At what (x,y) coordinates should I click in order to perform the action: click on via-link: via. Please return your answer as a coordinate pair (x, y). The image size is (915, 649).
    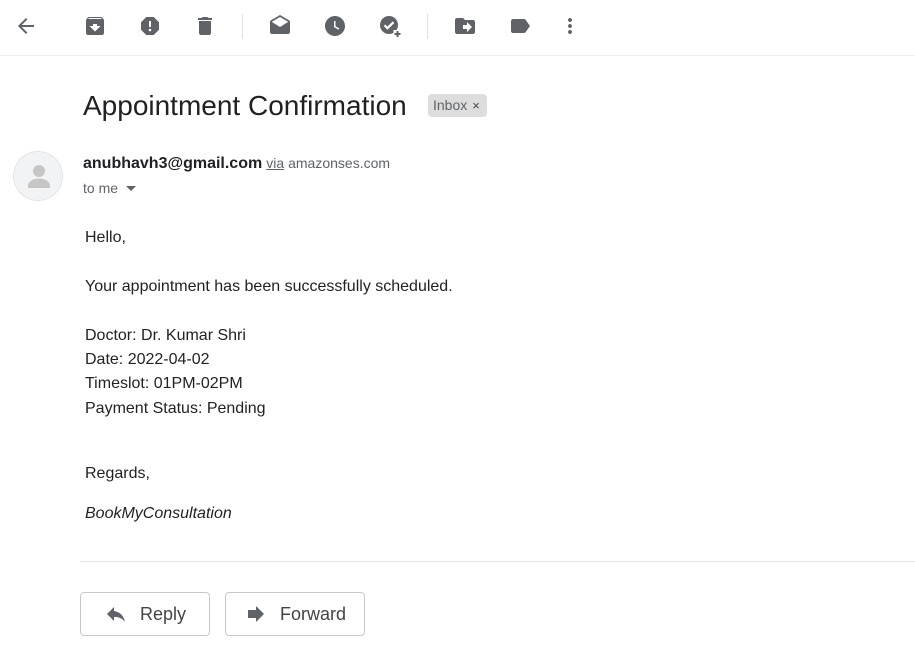
    Looking at the image, I should click on (275, 163).